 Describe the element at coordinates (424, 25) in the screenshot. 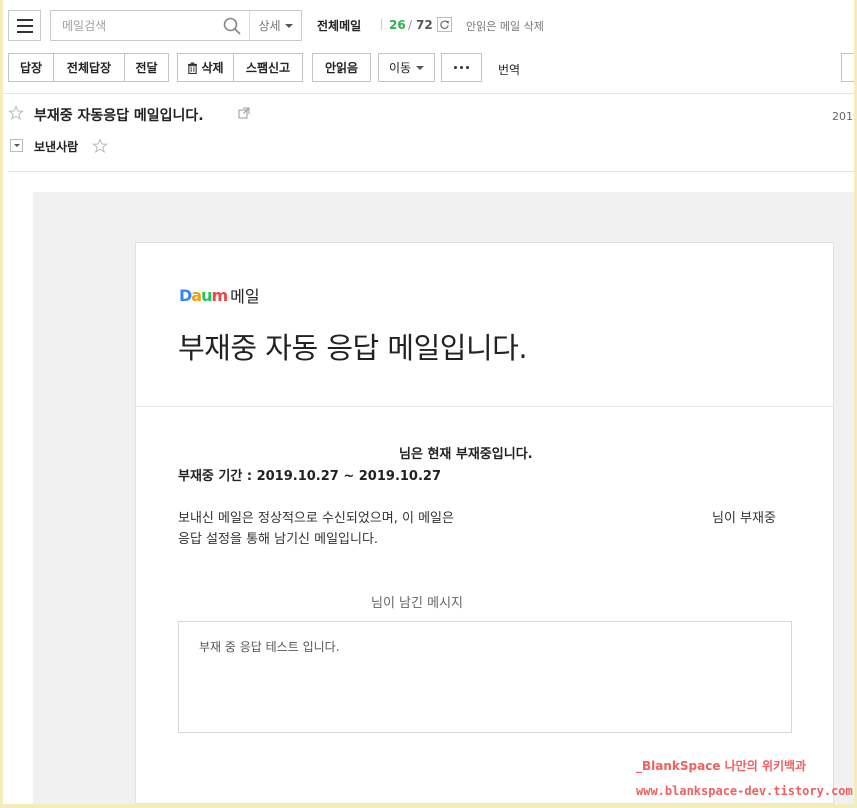

I see `total-count: 72` at that location.